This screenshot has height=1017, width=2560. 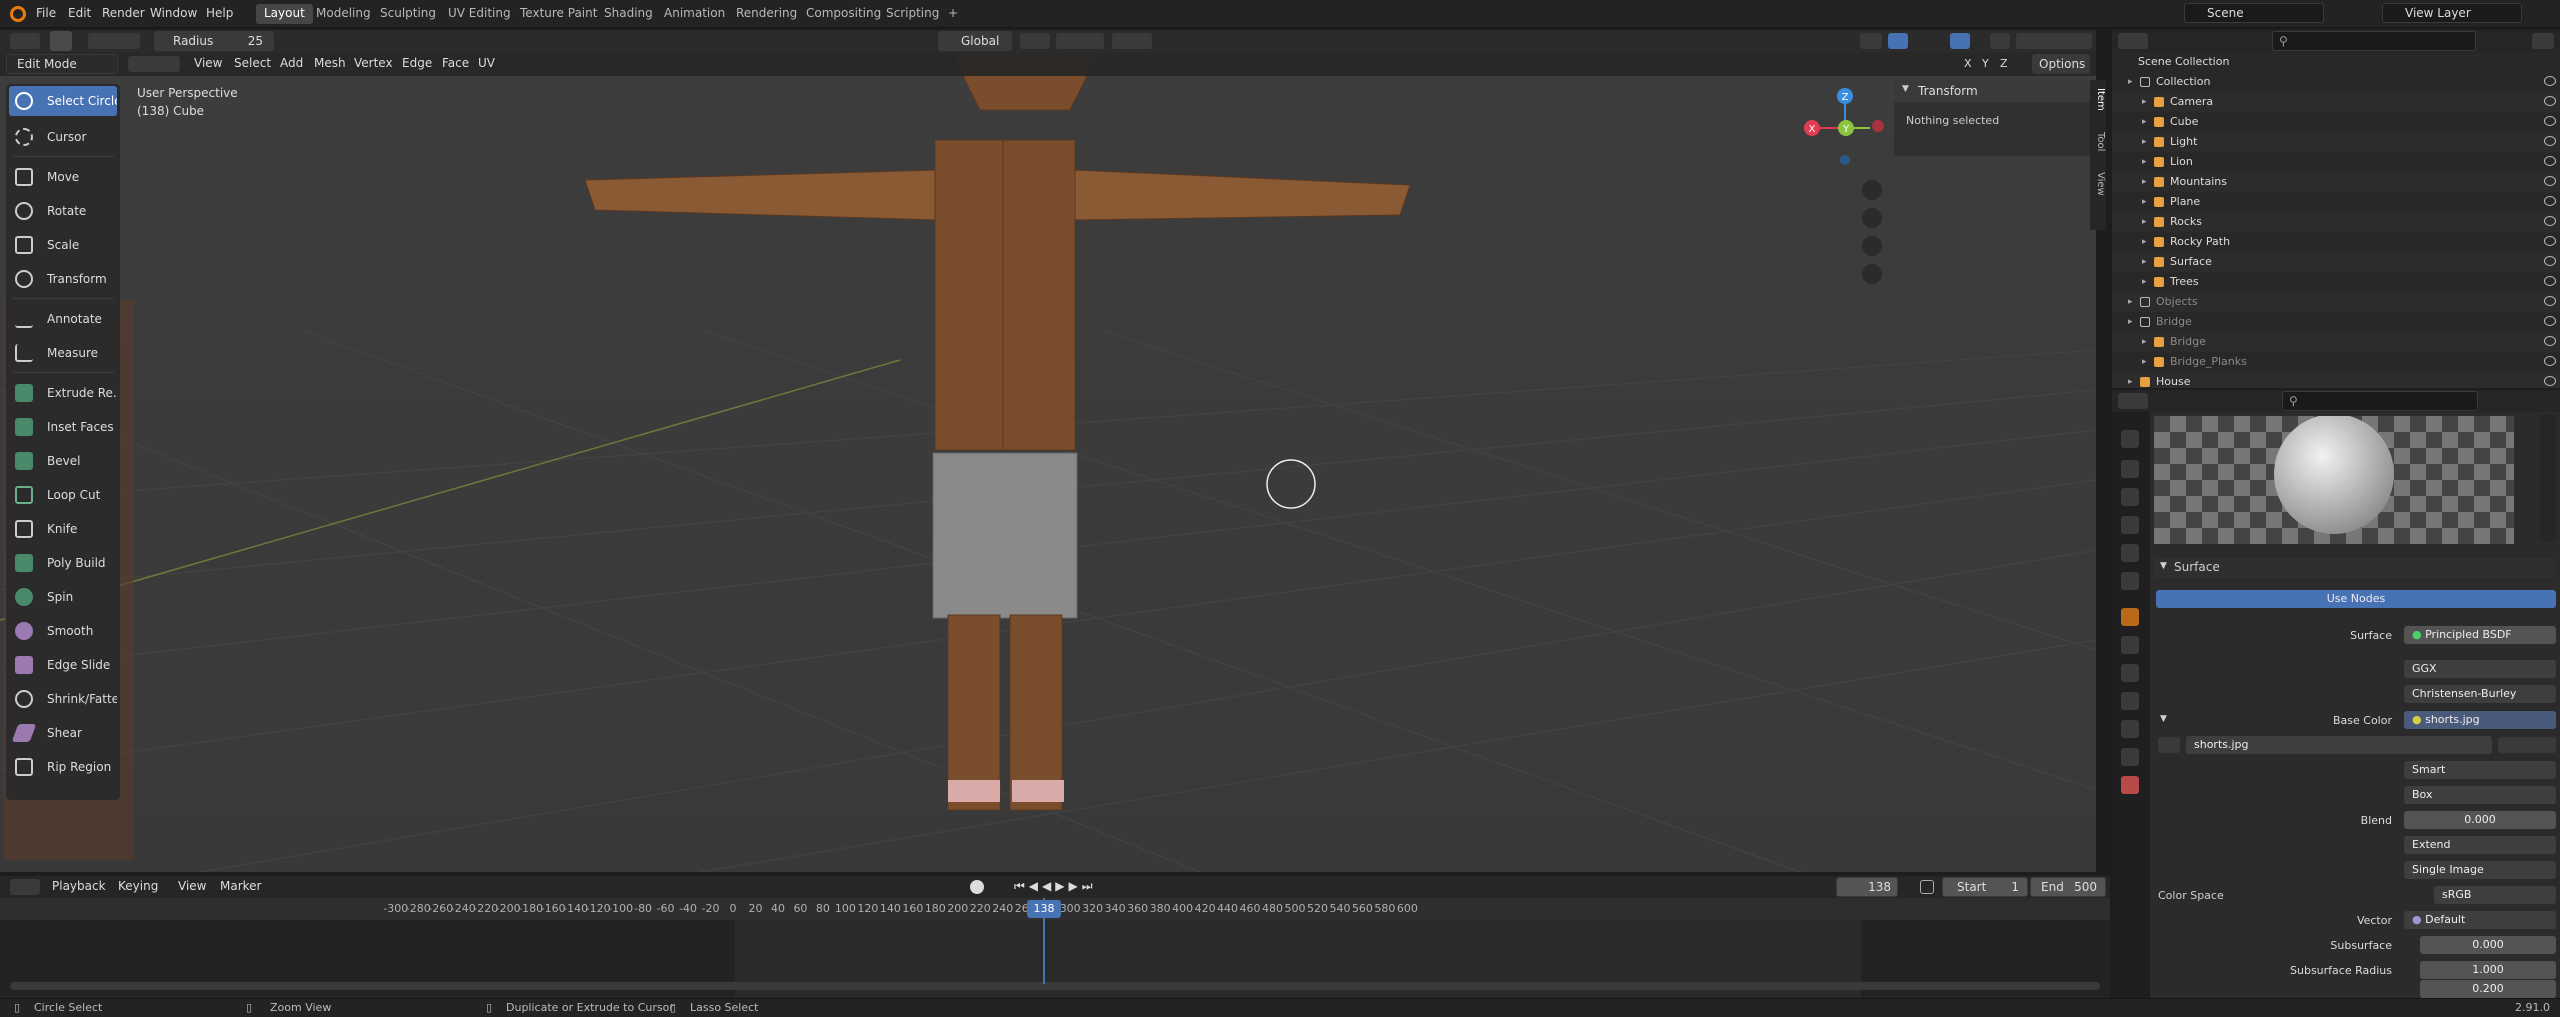 I want to click on tool-circle-icon, so click(x=61, y=41).